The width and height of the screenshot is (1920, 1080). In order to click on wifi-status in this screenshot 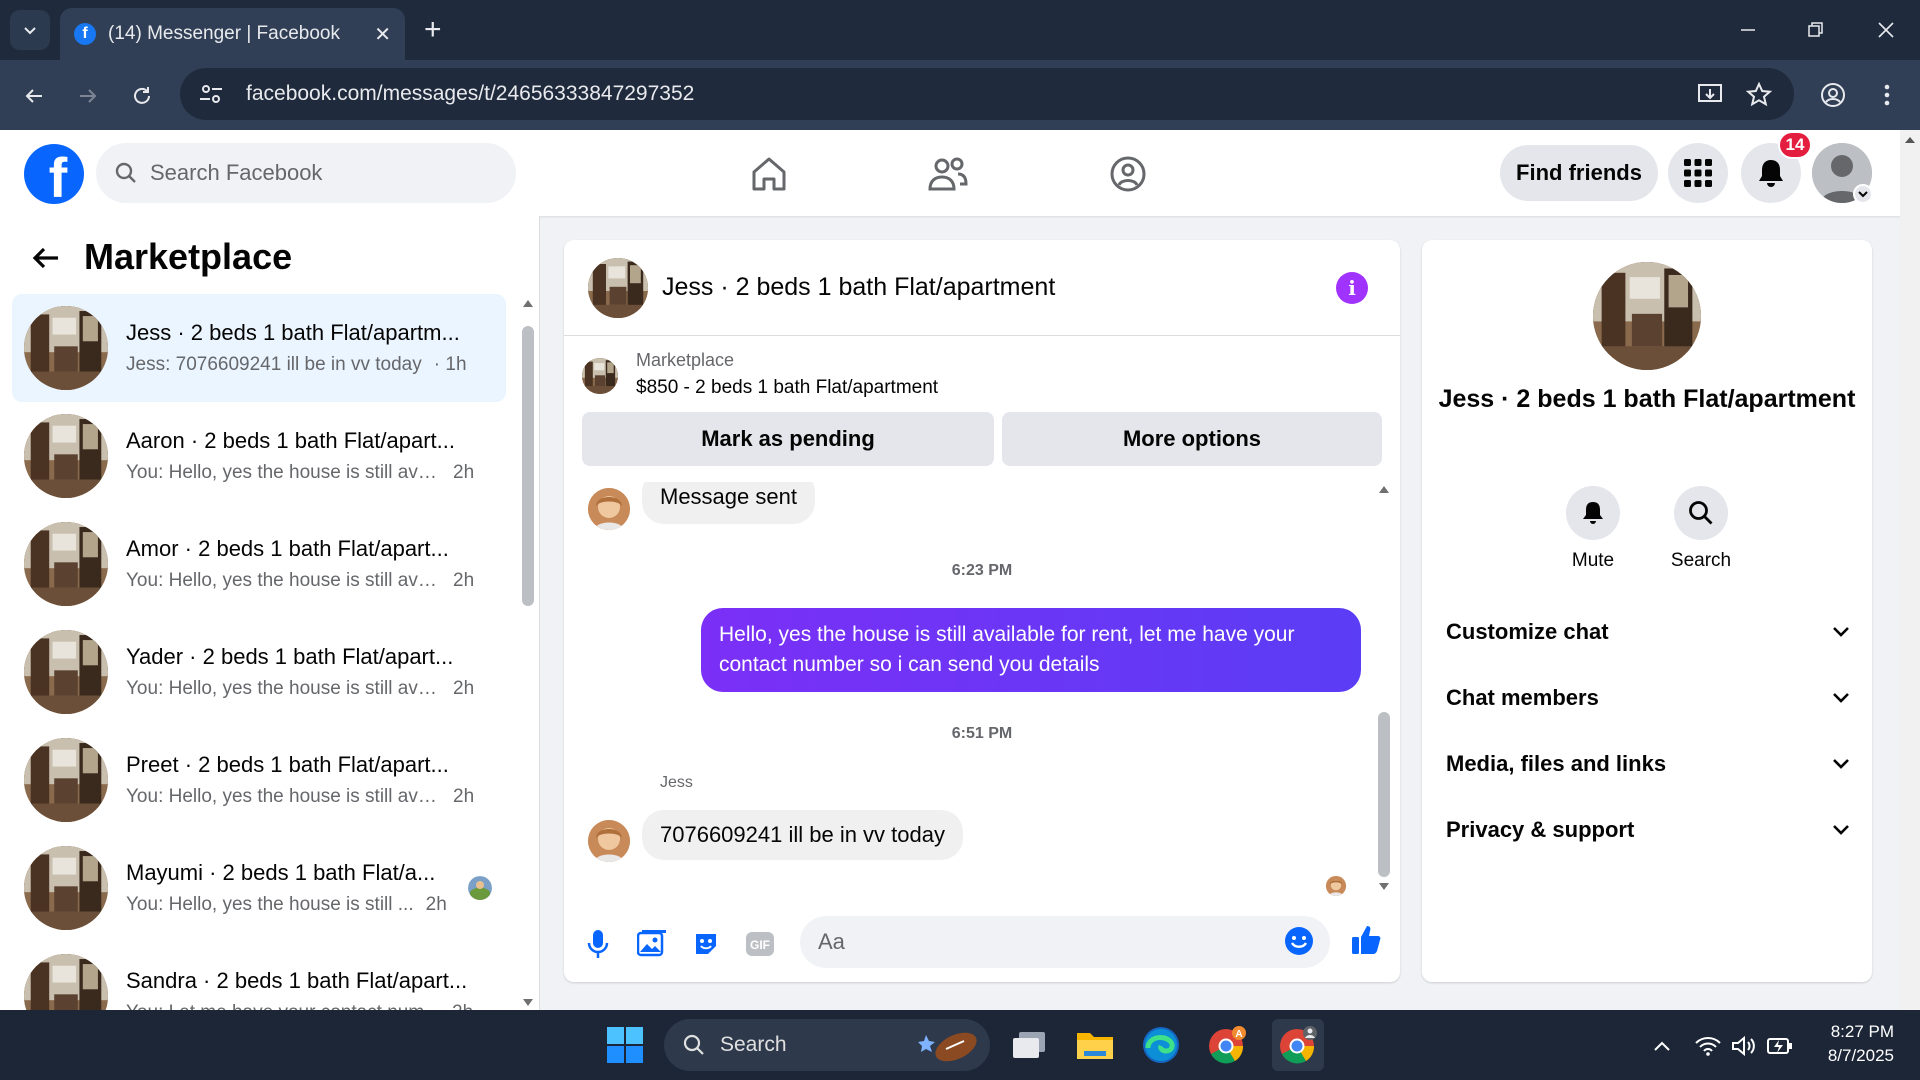, I will do `click(1708, 1046)`.